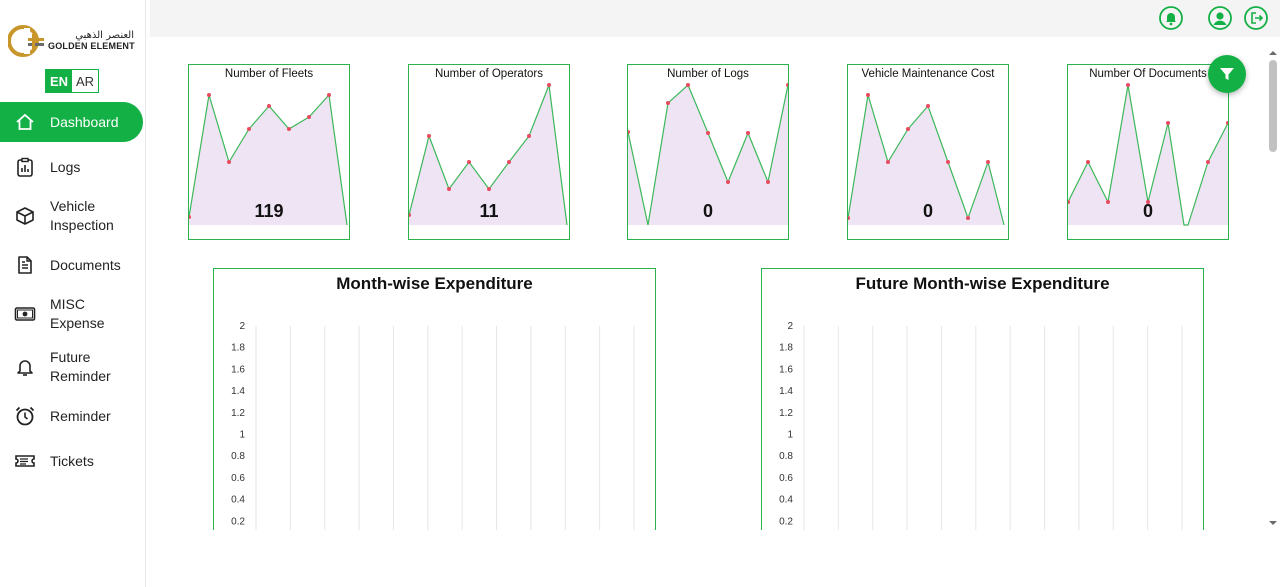 The image size is (1280, 587). Describe the element at coordinates (80, 366) in the screenshot. I see `sidebar-item-label: Future Reminder` at that location.